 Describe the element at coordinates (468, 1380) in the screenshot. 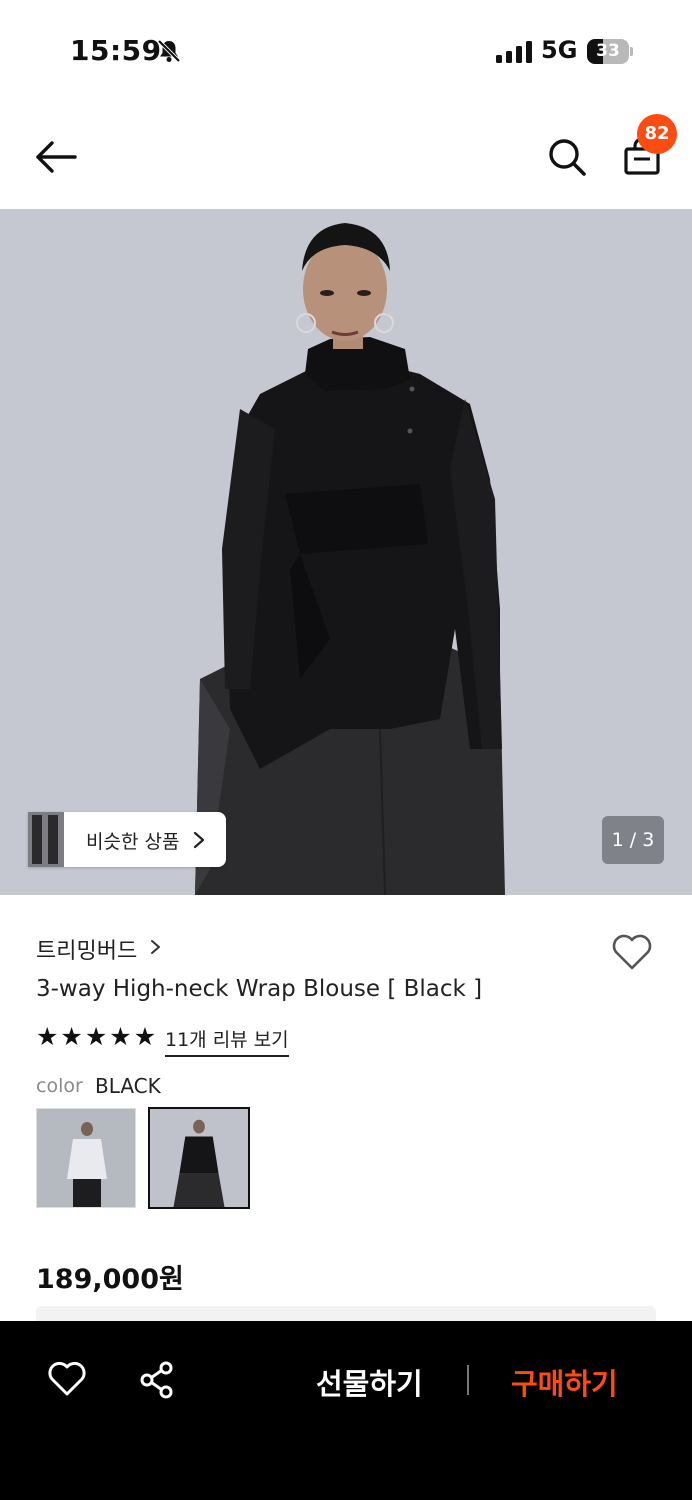

I see `bottom-bar-divider` at that location.